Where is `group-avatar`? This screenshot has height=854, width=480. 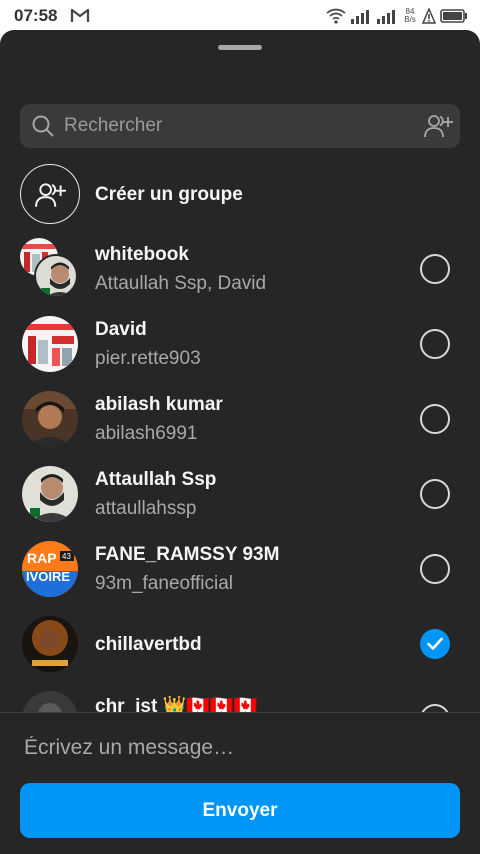 group-avatar is located at coordinates (49, 267).